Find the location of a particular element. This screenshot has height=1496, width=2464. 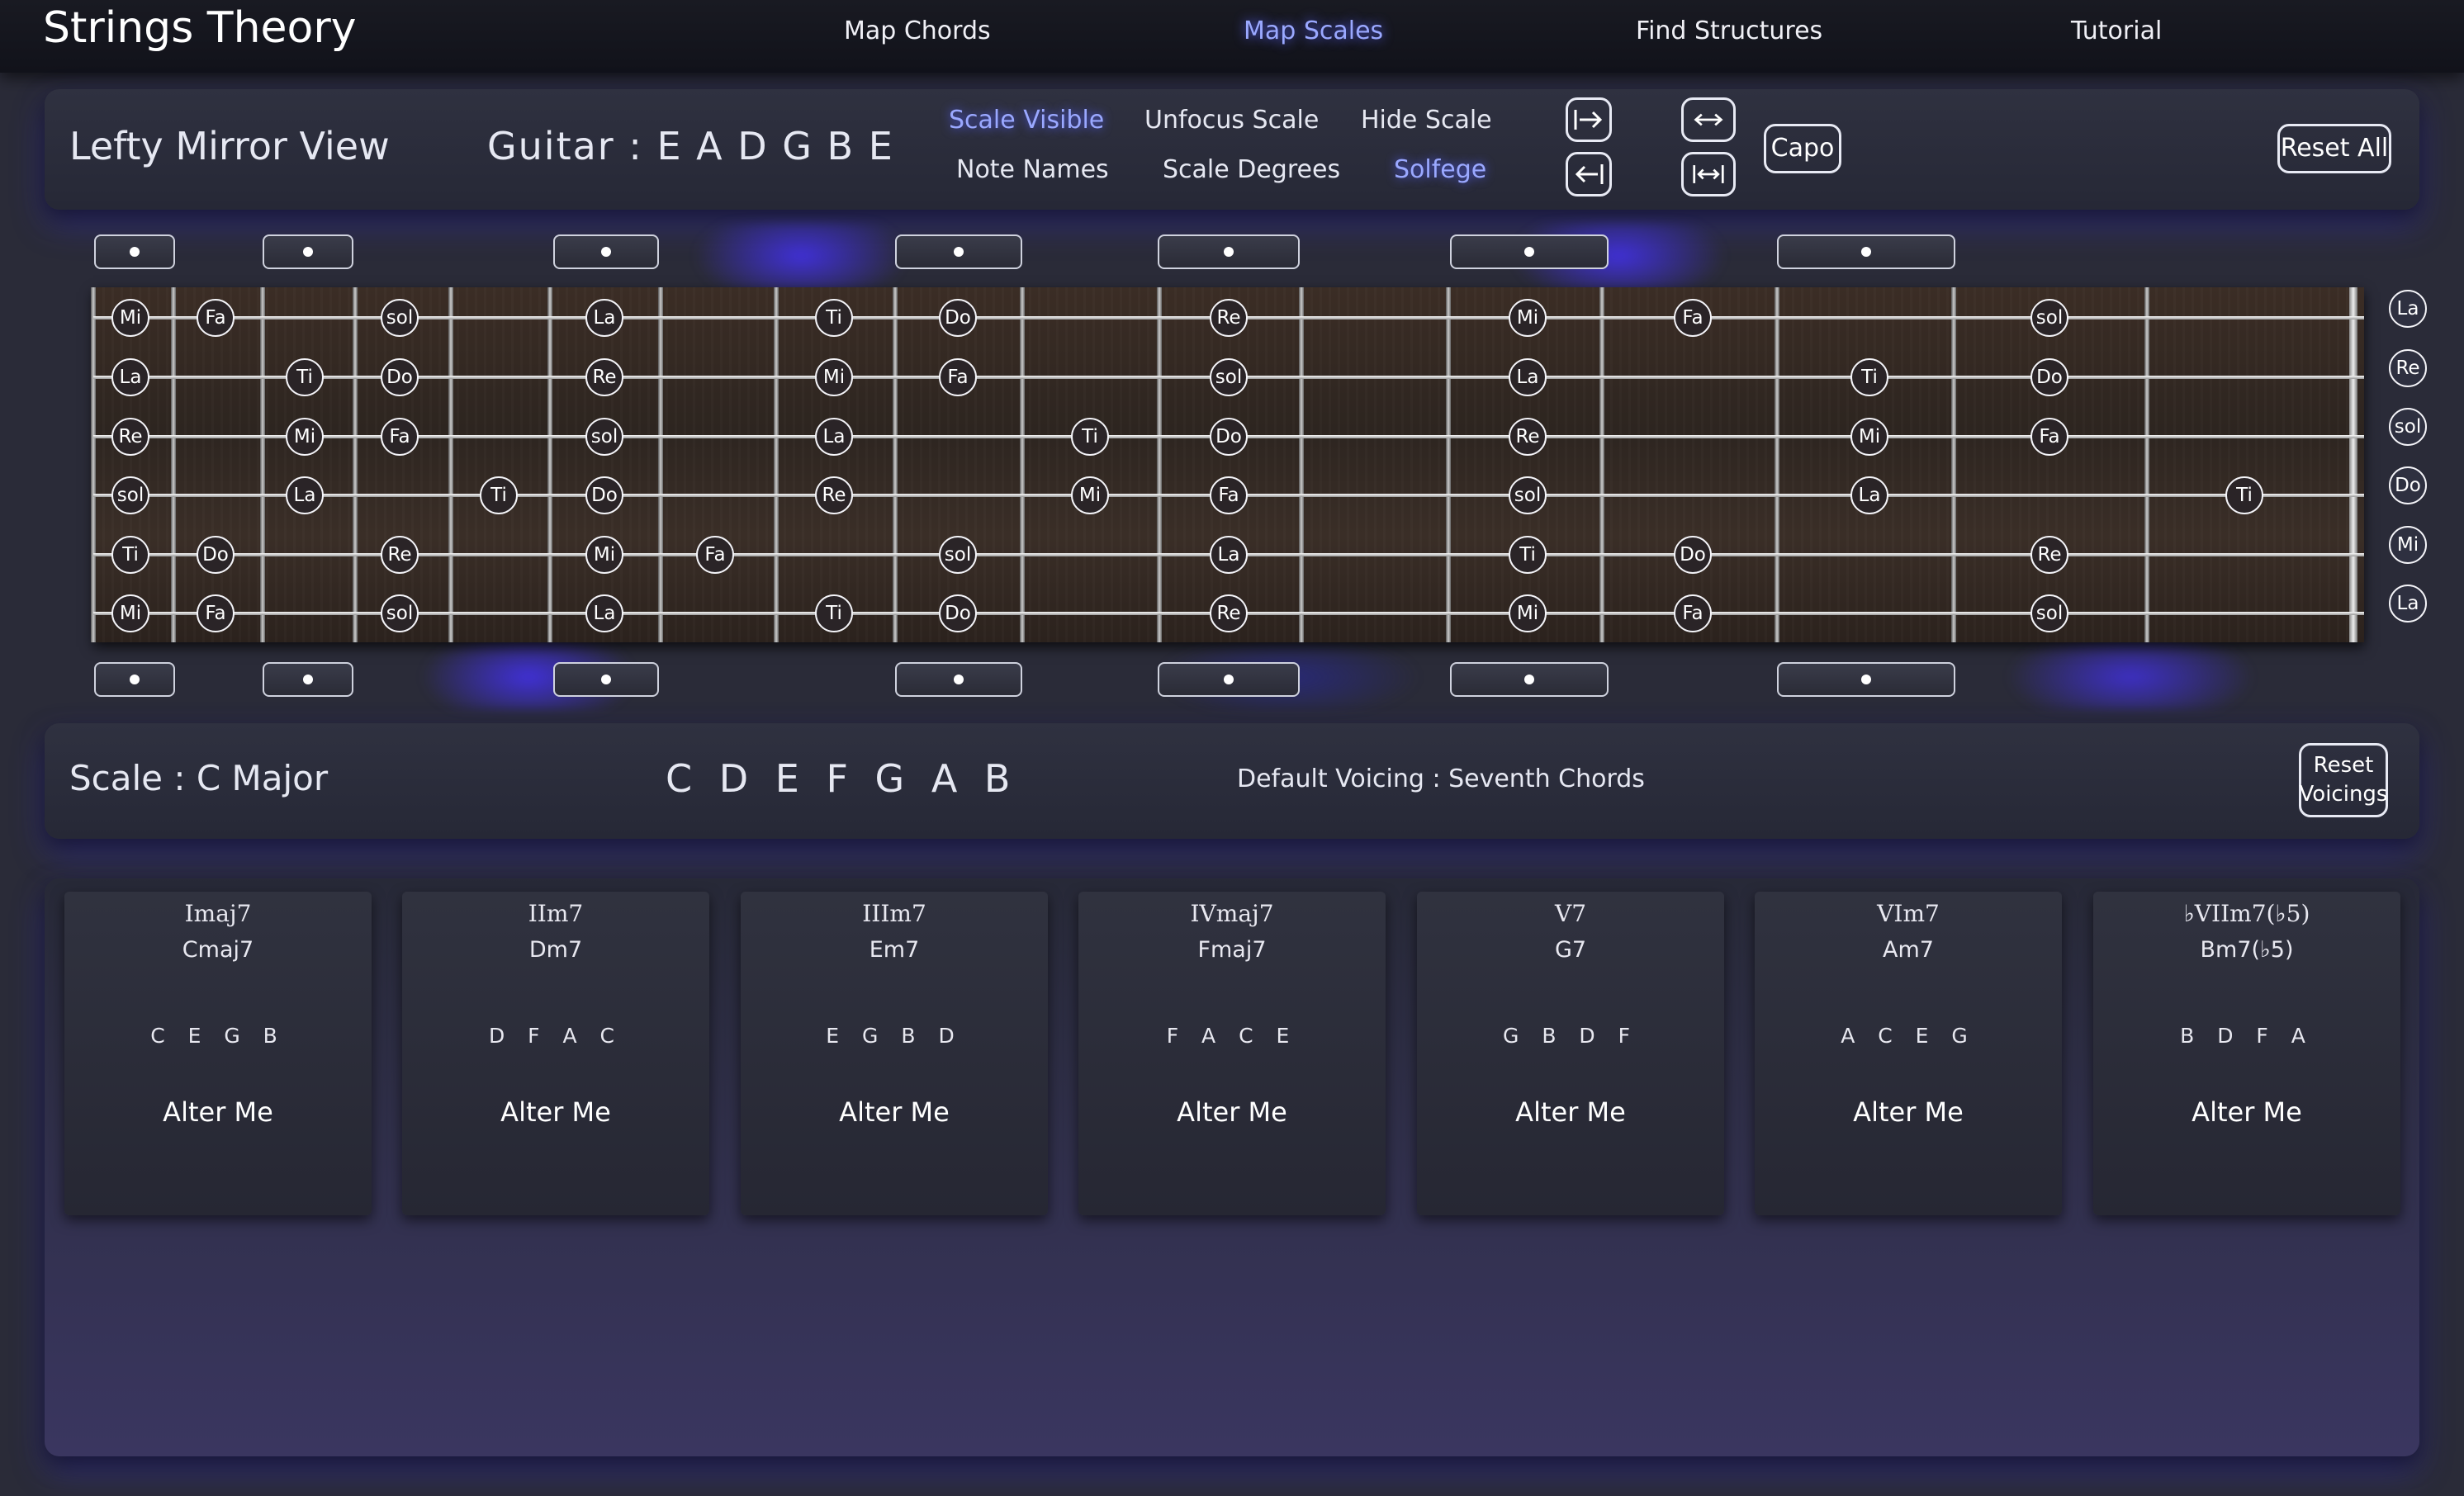

shift-left-icon is located at coordinates (1589, 174).